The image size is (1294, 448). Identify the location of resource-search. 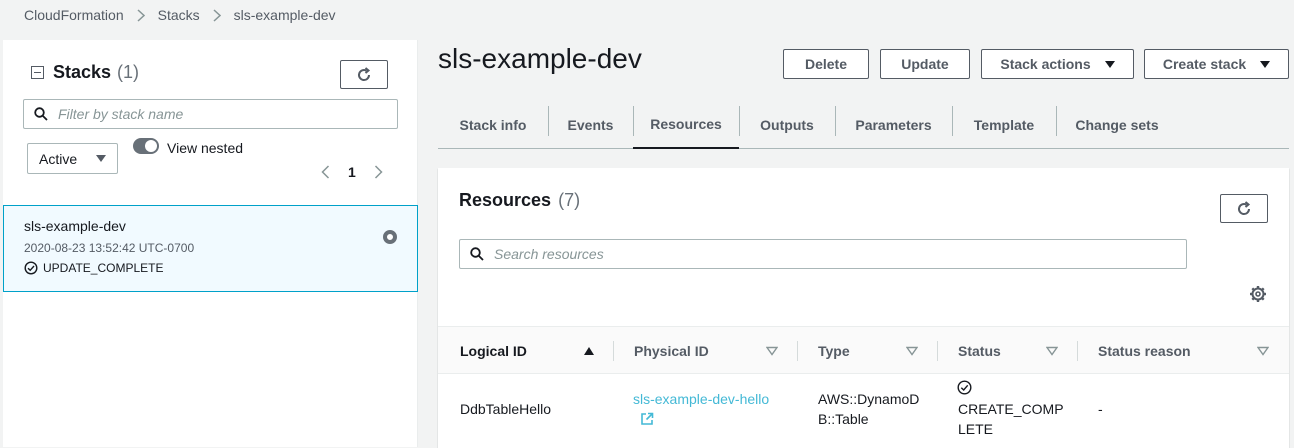
(823, 254).